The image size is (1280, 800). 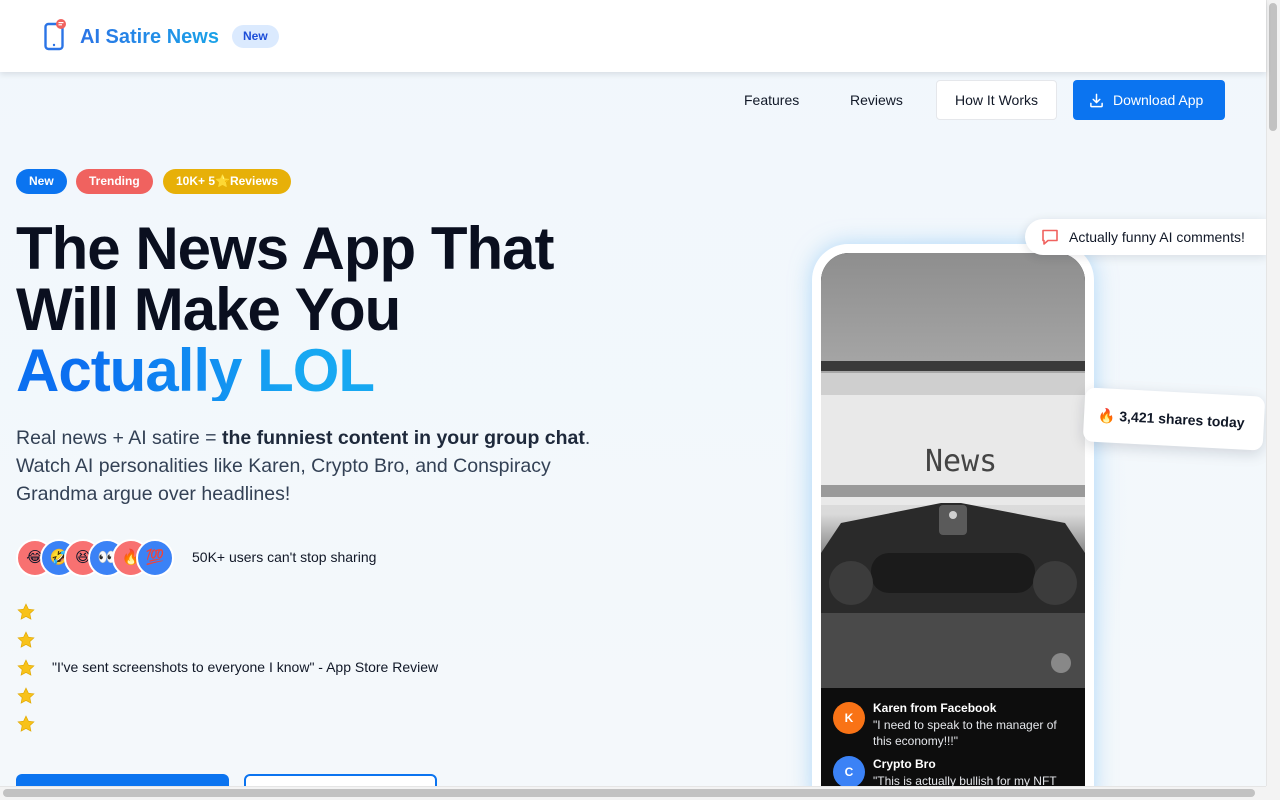 I want to click on typewriter-news-image: News, so click(x=953, y=470).